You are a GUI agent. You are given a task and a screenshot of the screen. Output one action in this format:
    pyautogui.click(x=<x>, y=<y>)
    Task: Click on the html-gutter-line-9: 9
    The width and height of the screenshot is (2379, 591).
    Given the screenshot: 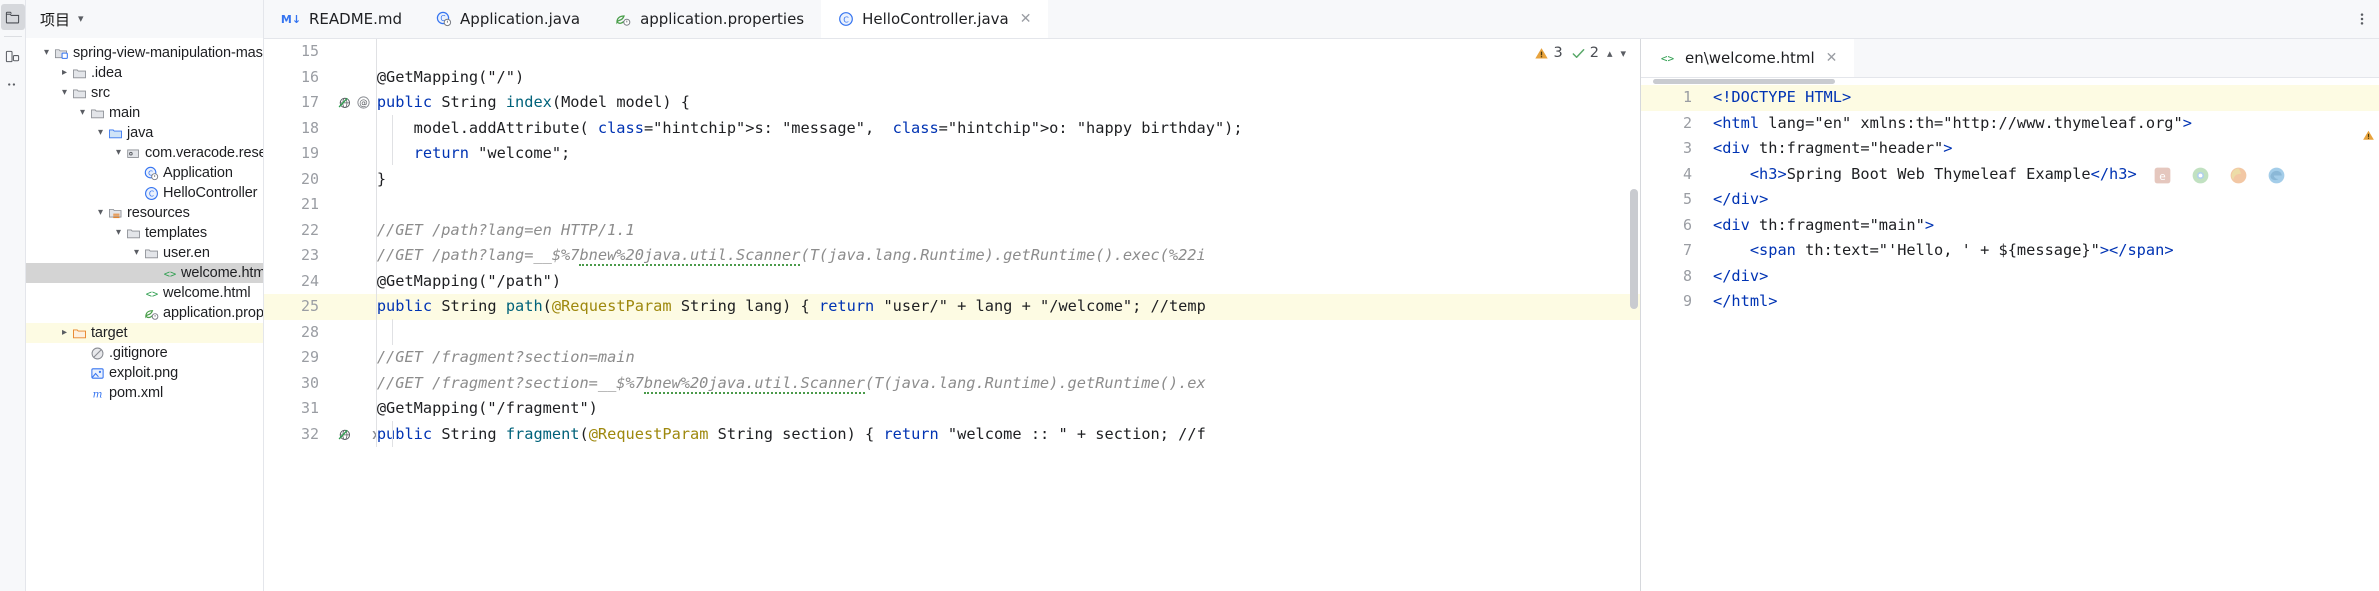 What is the action you would take?
    pyautogui.click(x=1670, y=302)
    